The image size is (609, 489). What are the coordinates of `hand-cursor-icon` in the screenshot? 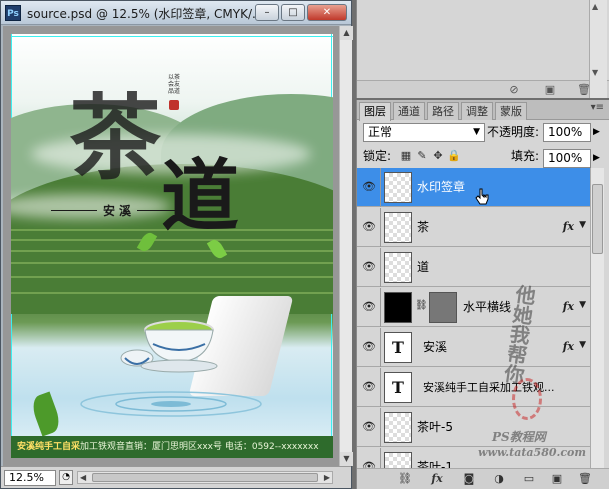 It's located at (482, 196).